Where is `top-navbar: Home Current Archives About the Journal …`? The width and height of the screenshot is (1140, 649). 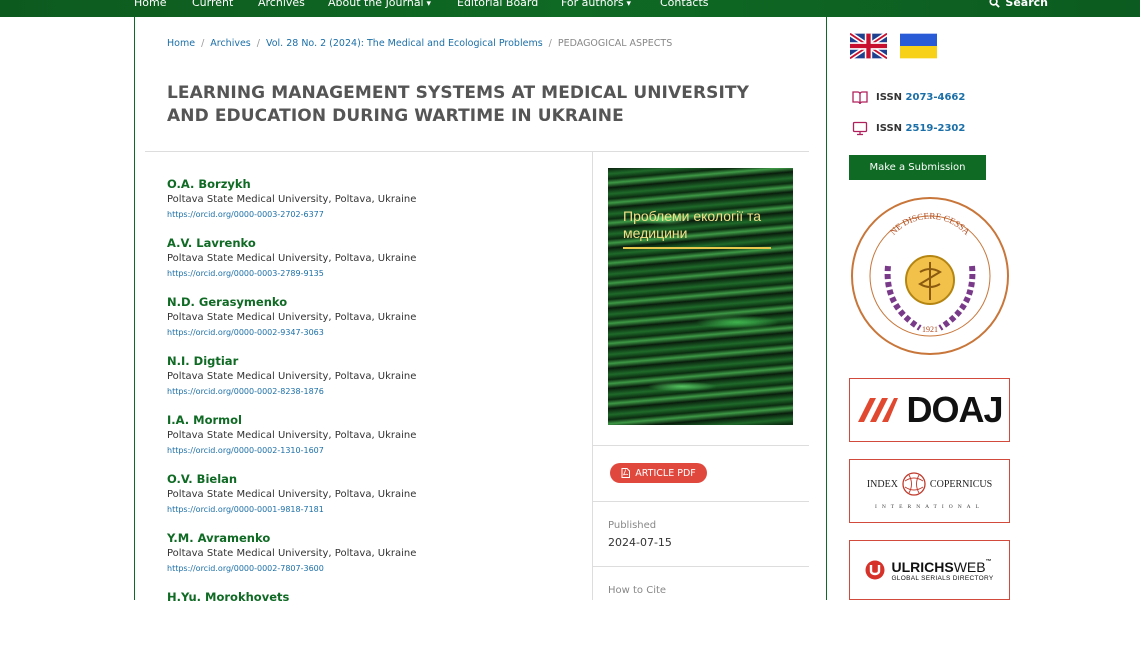 top-navbar: Home Current Archives About the Journal … is located at coordinates (570, 8).